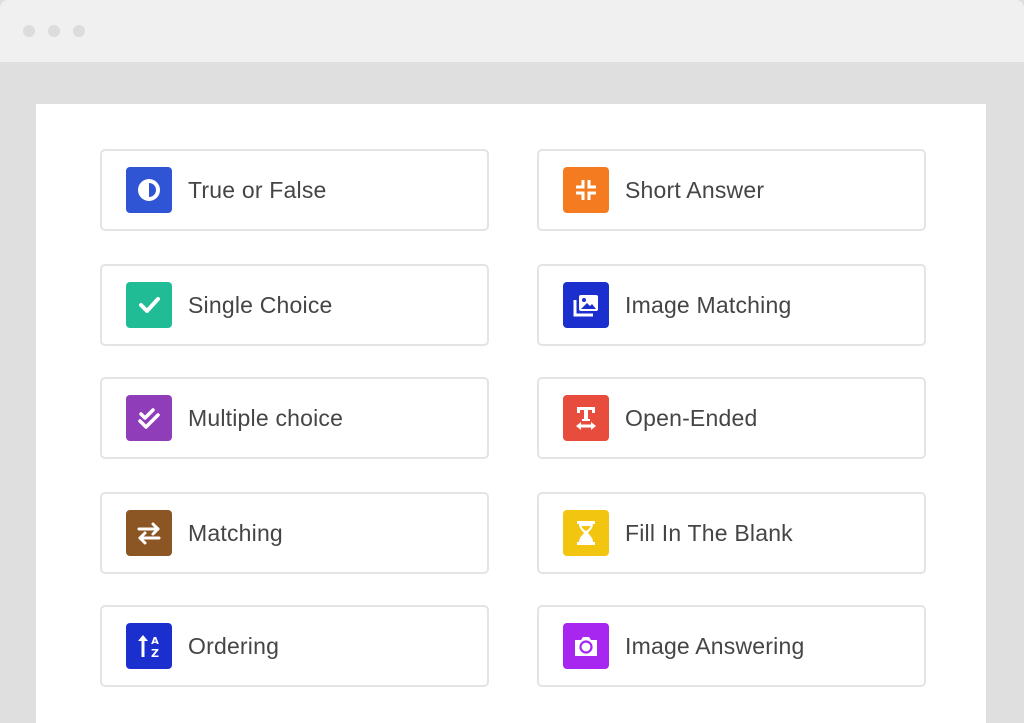 The height and width of the screenshot is (723, 1024). I want to click on question-type-single-choice: Single Choice, so click(294, 305).